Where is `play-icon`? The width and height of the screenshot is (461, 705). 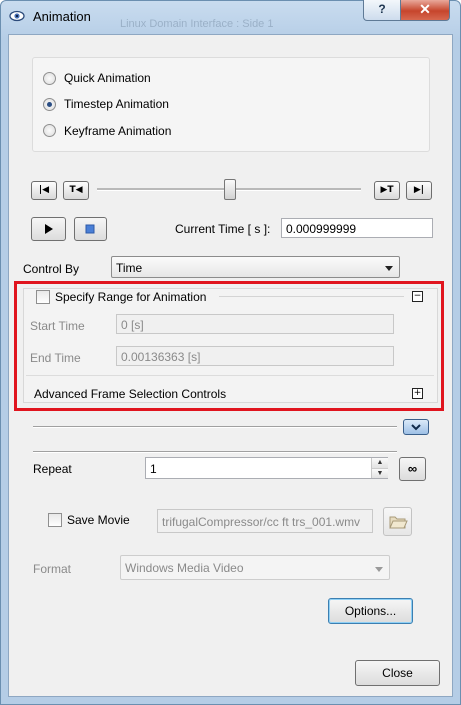 play-icon is located at coordinates (49, 229).